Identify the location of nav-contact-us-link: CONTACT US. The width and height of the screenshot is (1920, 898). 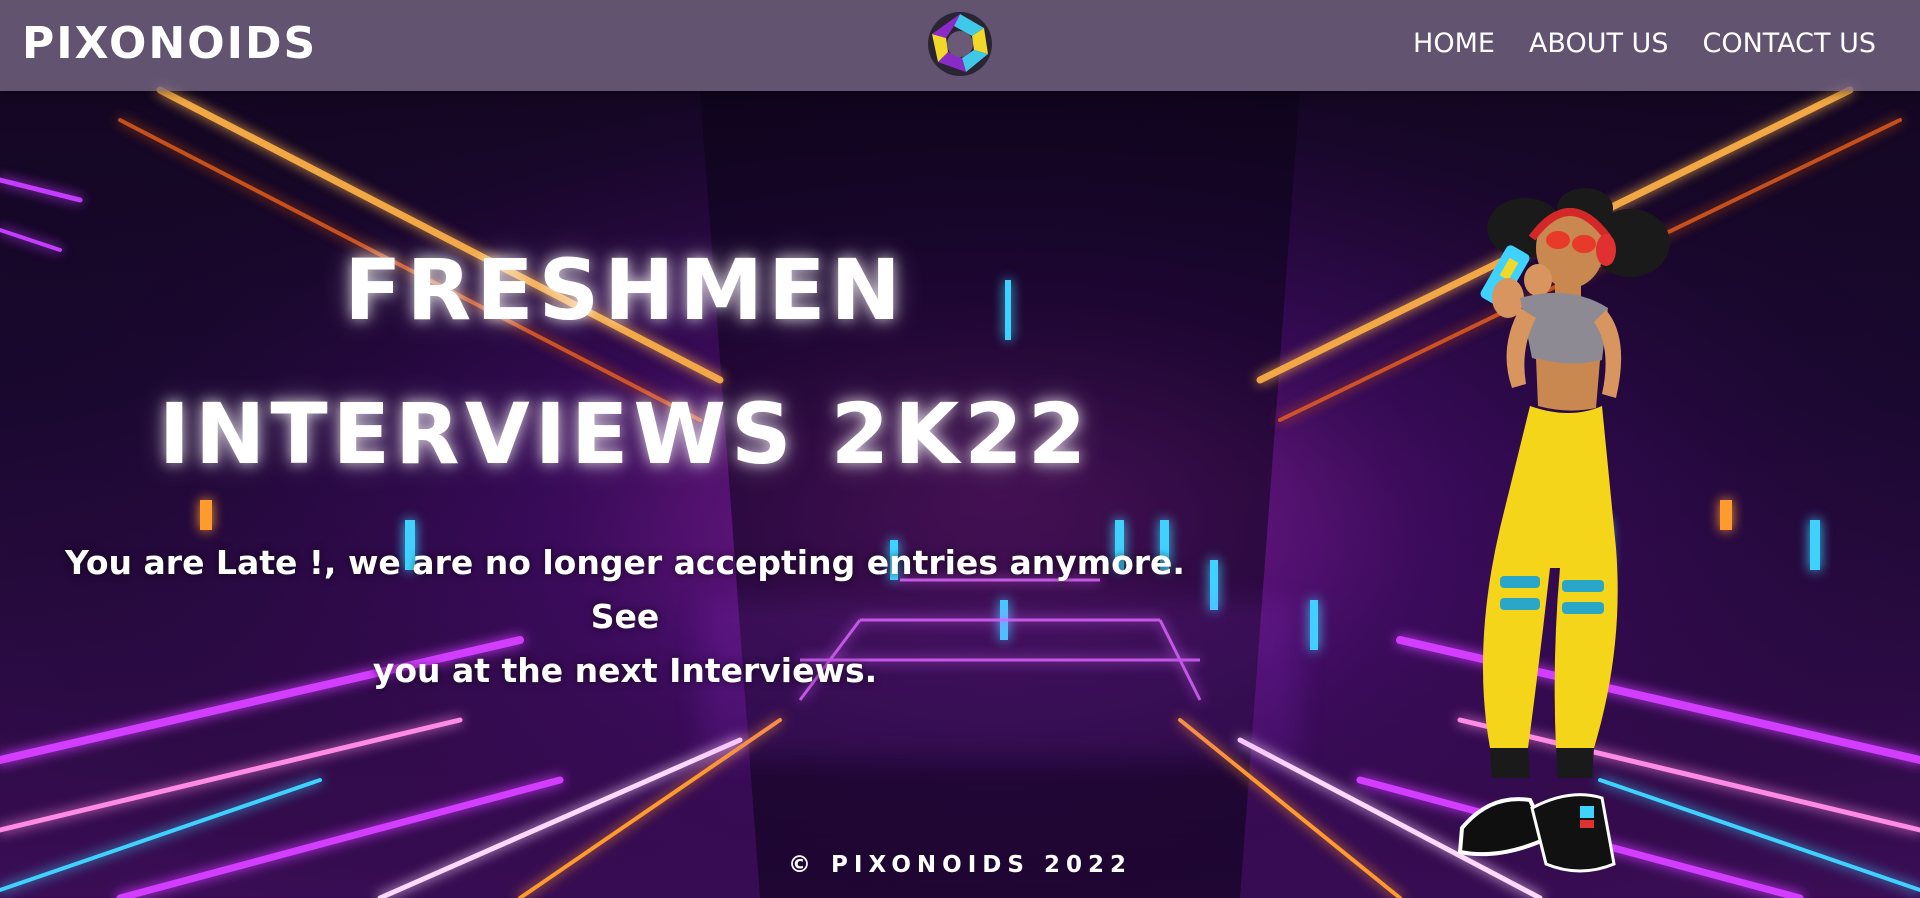
(1789, 44).